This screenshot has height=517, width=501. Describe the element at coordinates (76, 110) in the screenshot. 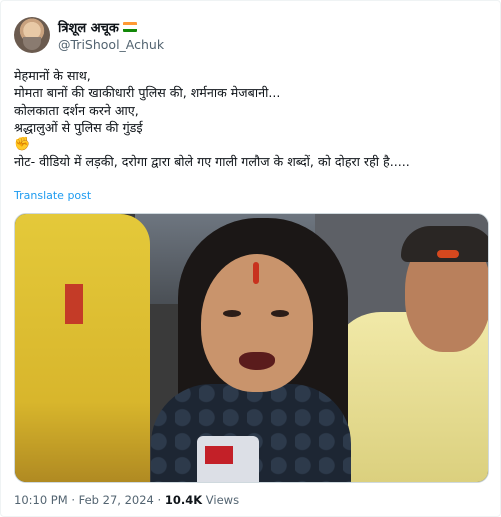

I see `tweet-line: कोलकाता दर्शन करने आए,` at that location.